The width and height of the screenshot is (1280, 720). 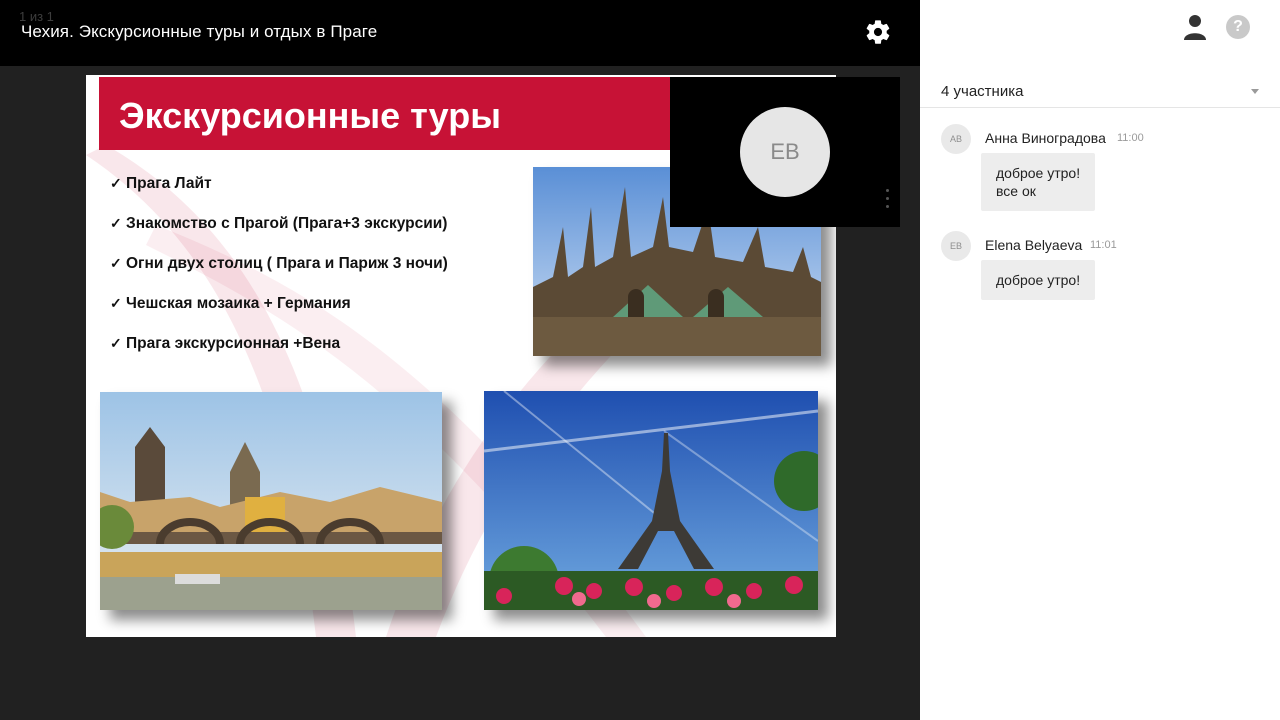 What do you see at coordinates (271, 501) in the screenshot?
I see `prague-bridge-photo` at bounding box center [271, 501].